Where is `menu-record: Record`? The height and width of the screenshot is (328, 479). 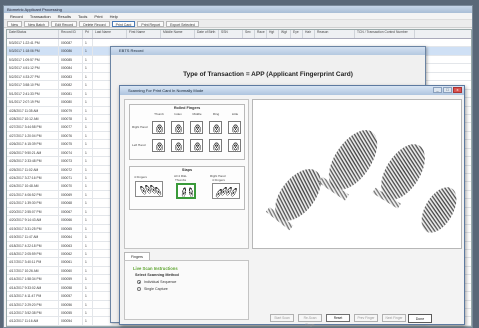
menu-record: Record is located at coordinates (16, 16).